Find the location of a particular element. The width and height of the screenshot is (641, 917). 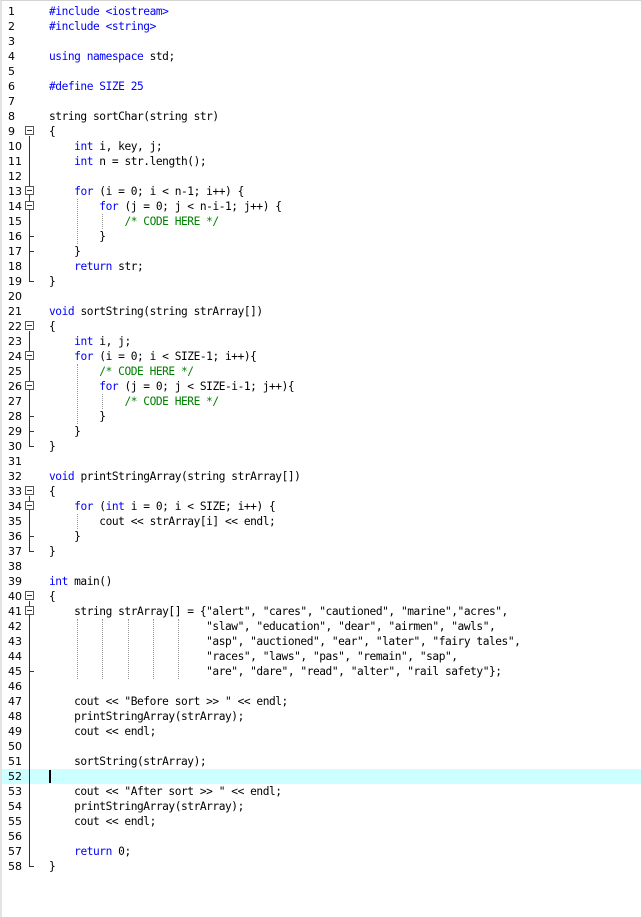

code-line: 25 /* CODE HERE */ is located at coordinates (321, 371).